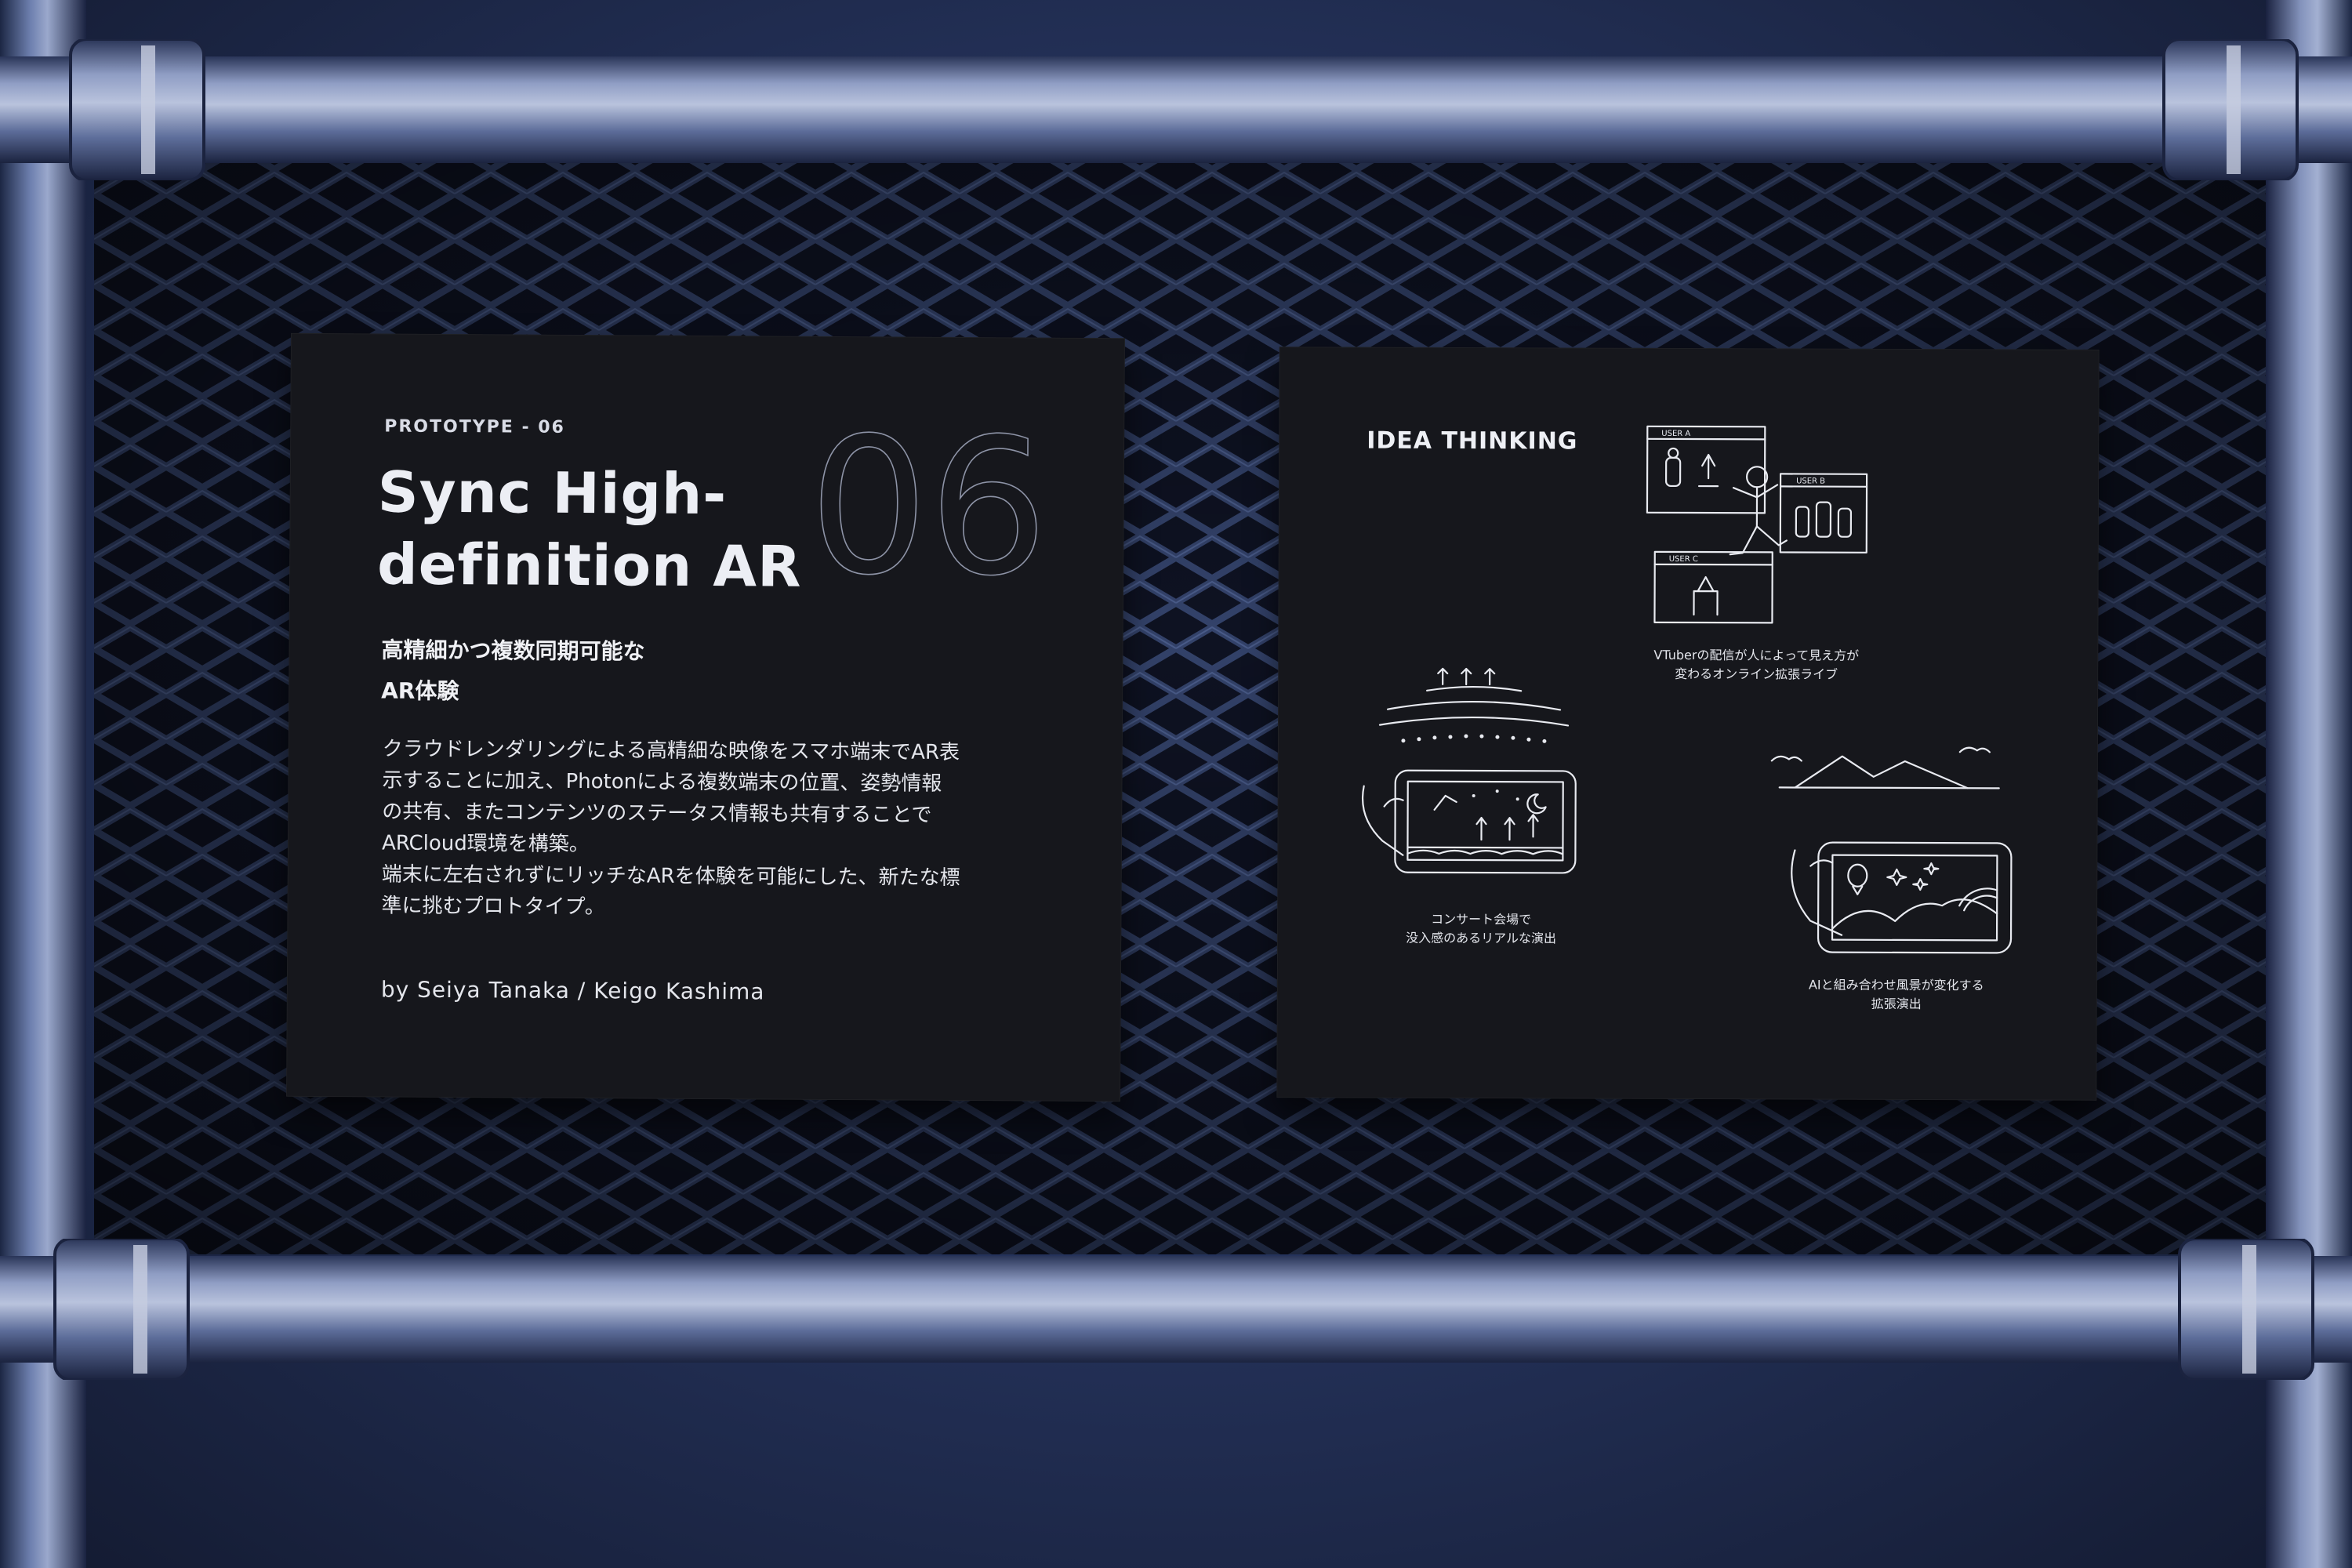 The height and width of the screenshot is (1568, 2352). What do you see at coordinates (1481, 938) in the screenshot?
I see `caption-line: 没入感のあるリアルな演出` at bounding box center [1481, 938].